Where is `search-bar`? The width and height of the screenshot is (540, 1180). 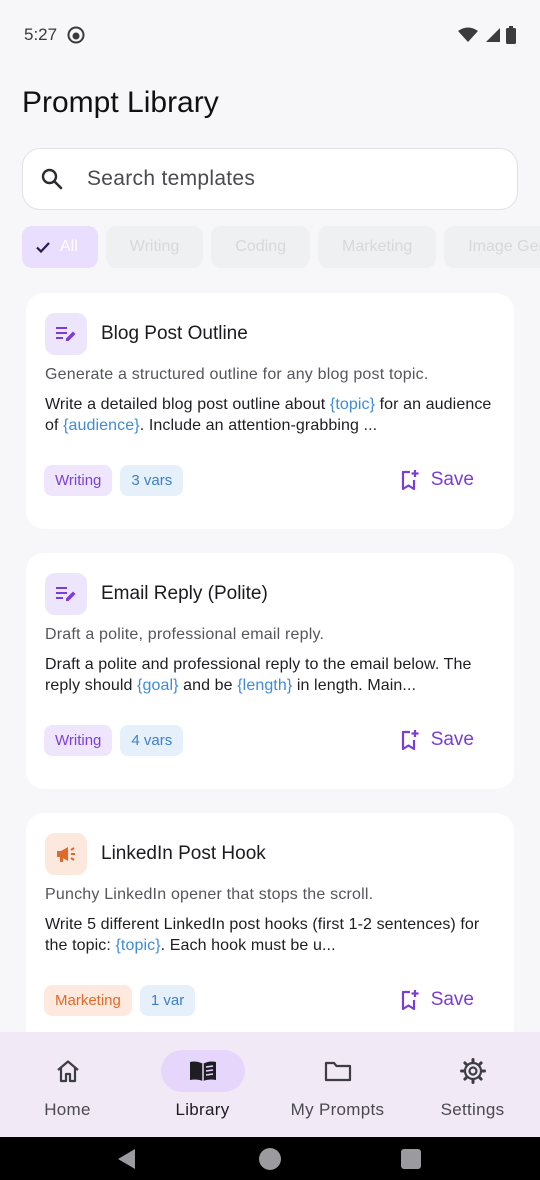 search-bar is located at coordinates (270, 179).